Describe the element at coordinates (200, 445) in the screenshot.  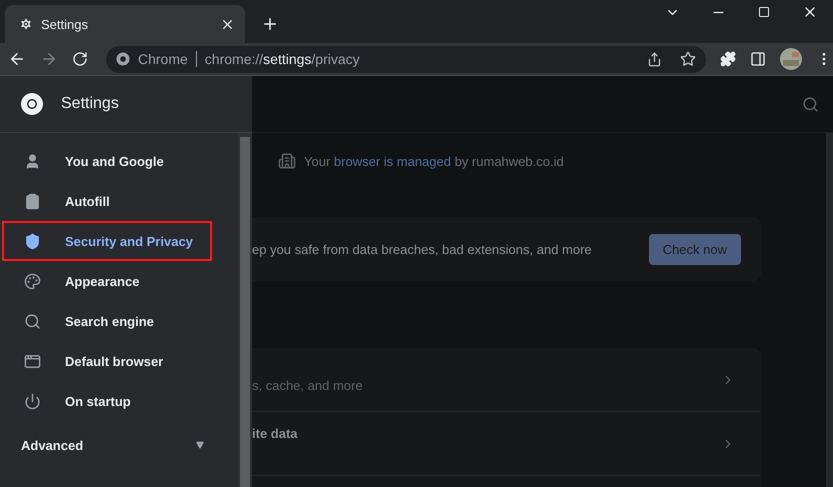
I see `caret-icon` at that location.